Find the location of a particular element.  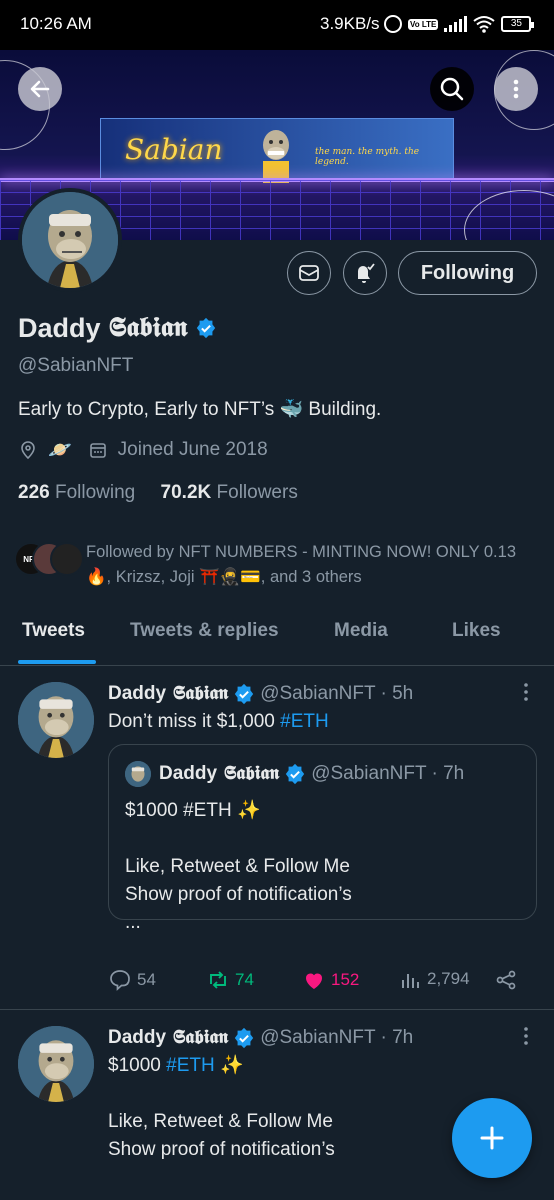

status-time: 10:26 AM is located at coordinates (56, 23).